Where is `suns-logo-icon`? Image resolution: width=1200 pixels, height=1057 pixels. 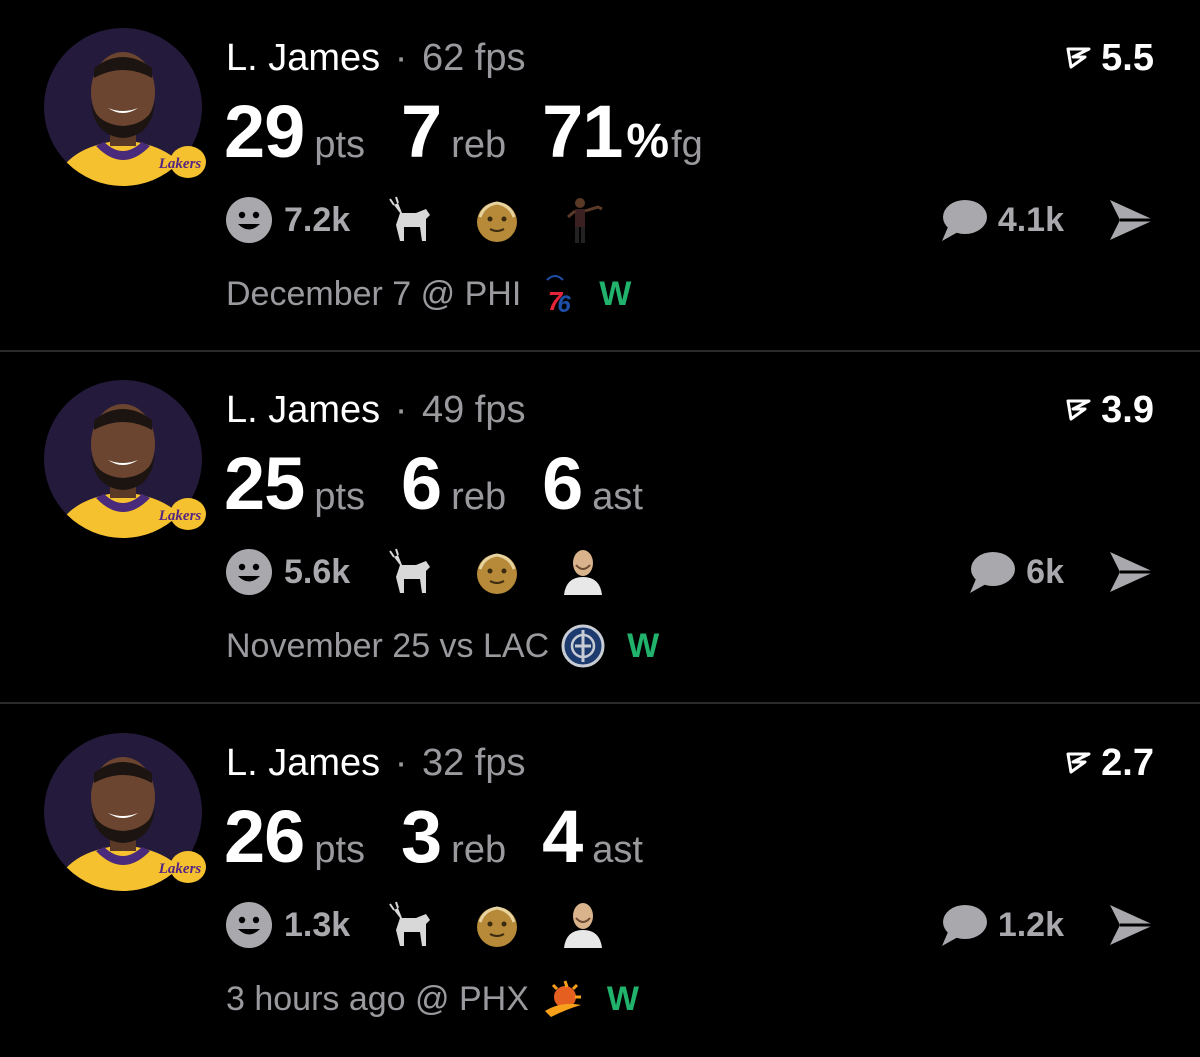 suns-logo-icon is located at coordinates (563, 999).